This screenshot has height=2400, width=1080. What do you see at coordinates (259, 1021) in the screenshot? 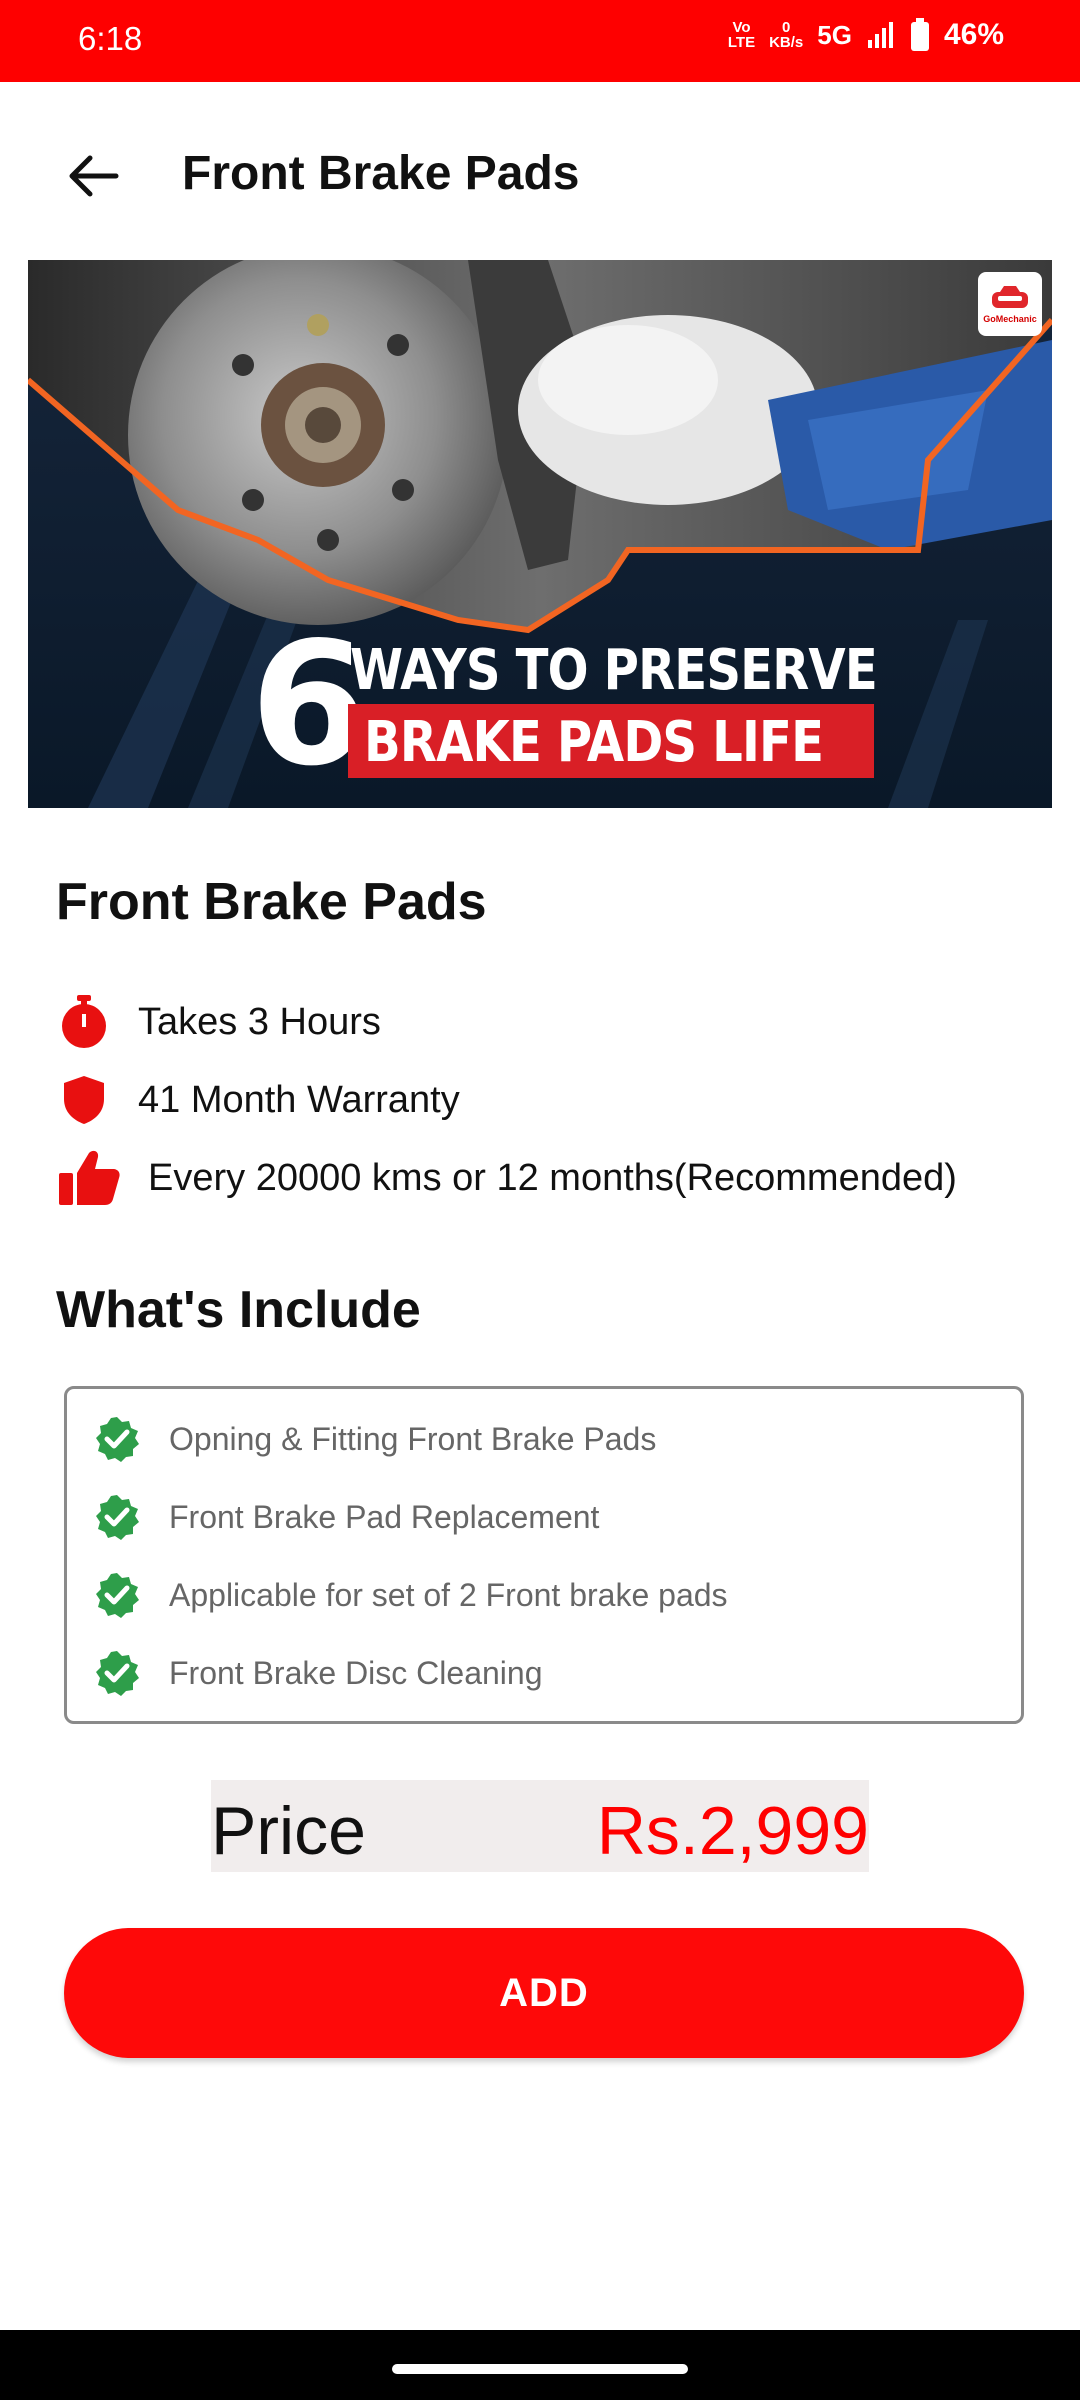
I see `duration-text: Takes 3 Hours` at bounding box center [259, 1021].